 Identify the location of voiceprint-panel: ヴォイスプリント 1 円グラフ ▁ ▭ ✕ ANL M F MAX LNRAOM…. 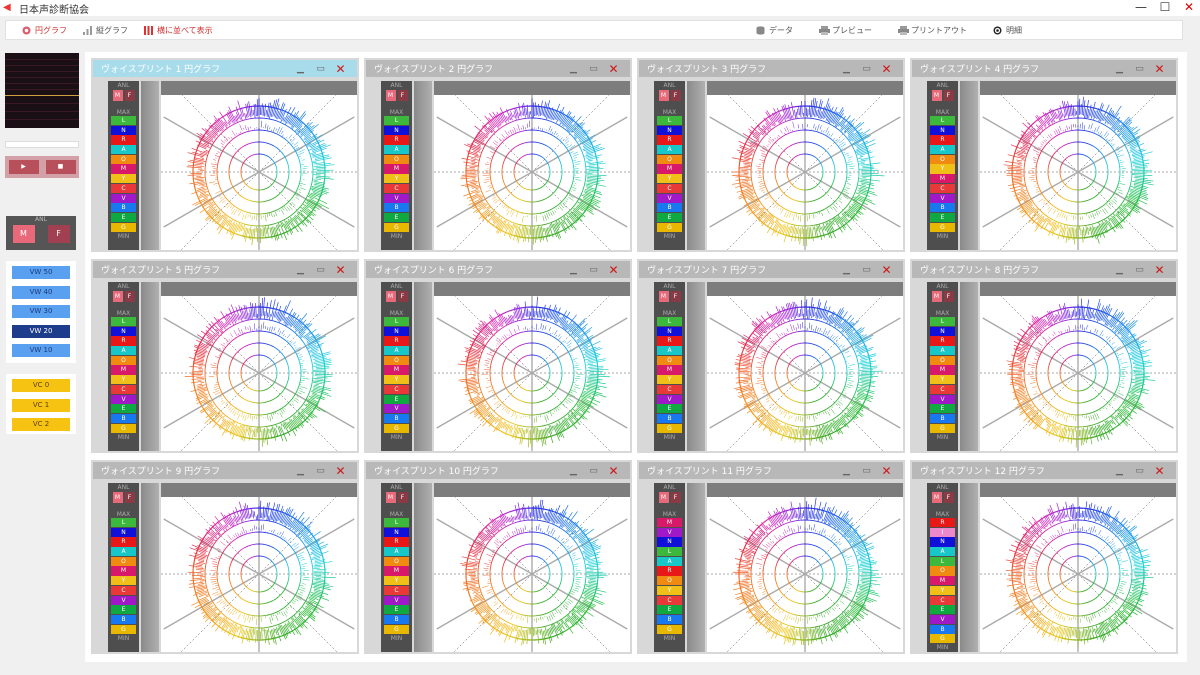
(225, 155).